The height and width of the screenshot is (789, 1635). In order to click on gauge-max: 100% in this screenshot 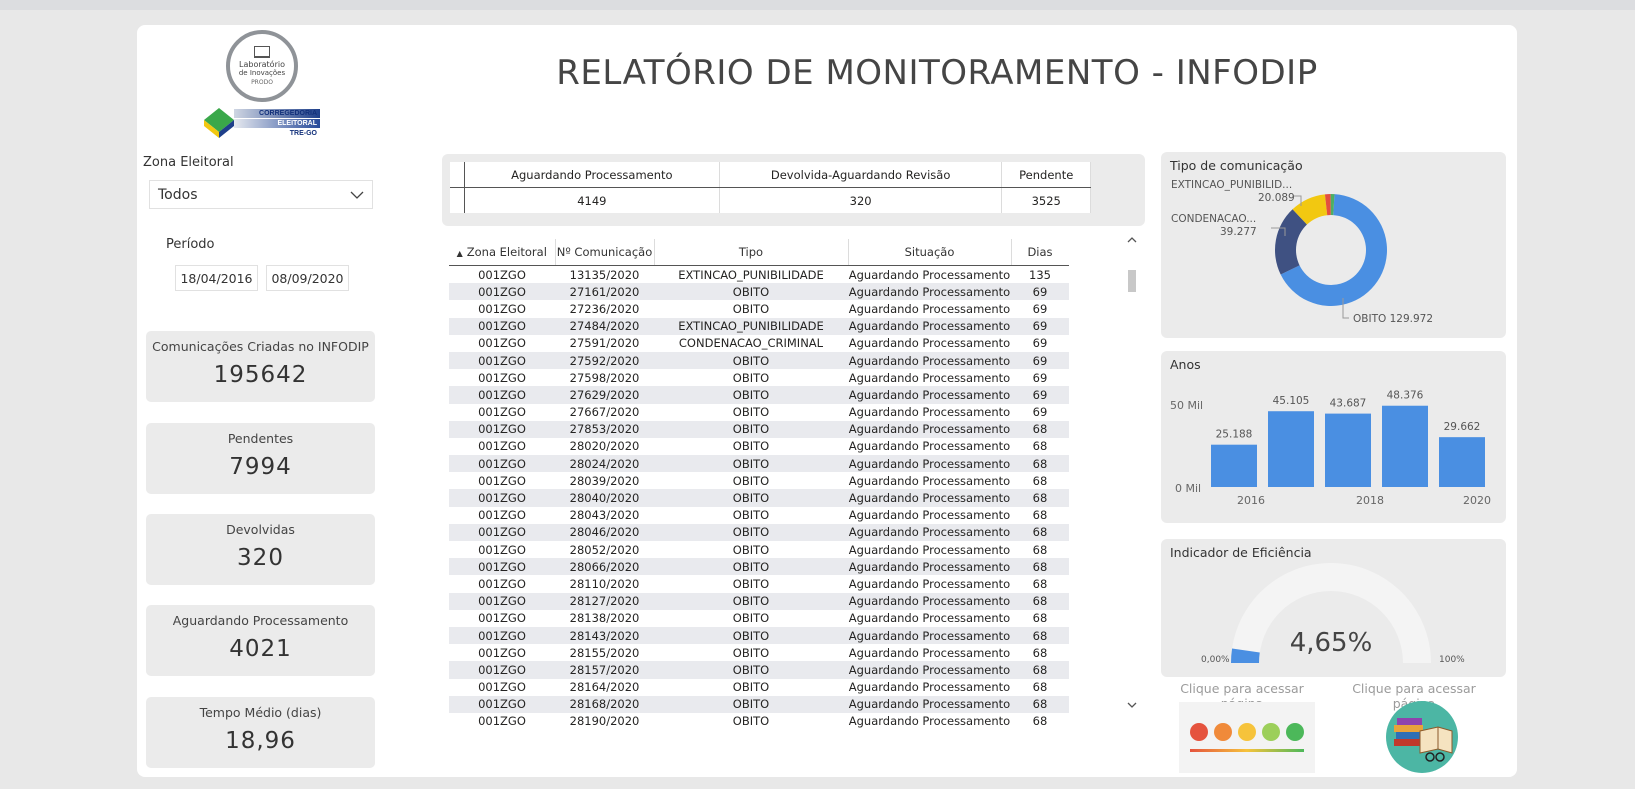, I will do `click(1452, 660)`.